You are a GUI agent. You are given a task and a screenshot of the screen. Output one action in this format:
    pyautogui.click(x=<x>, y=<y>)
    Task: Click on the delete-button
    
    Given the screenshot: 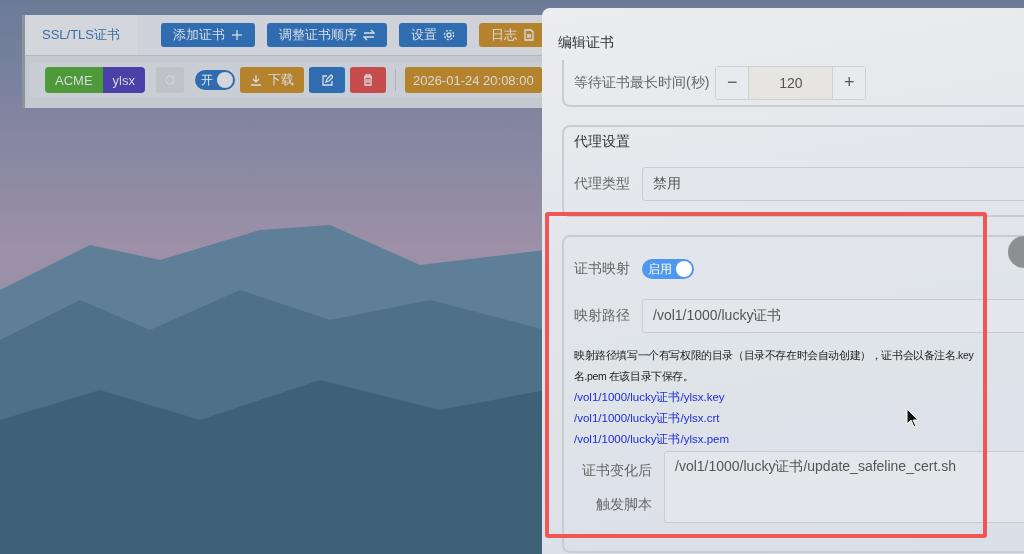 What is the action you would take?
    pyautogui.click(x=367, y=80)
    